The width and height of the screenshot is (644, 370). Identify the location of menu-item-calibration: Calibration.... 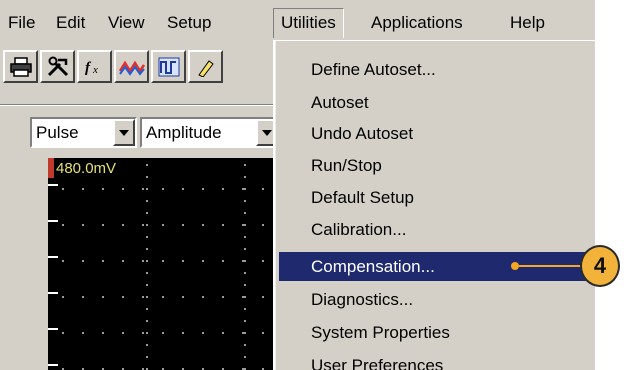
(433, 229).